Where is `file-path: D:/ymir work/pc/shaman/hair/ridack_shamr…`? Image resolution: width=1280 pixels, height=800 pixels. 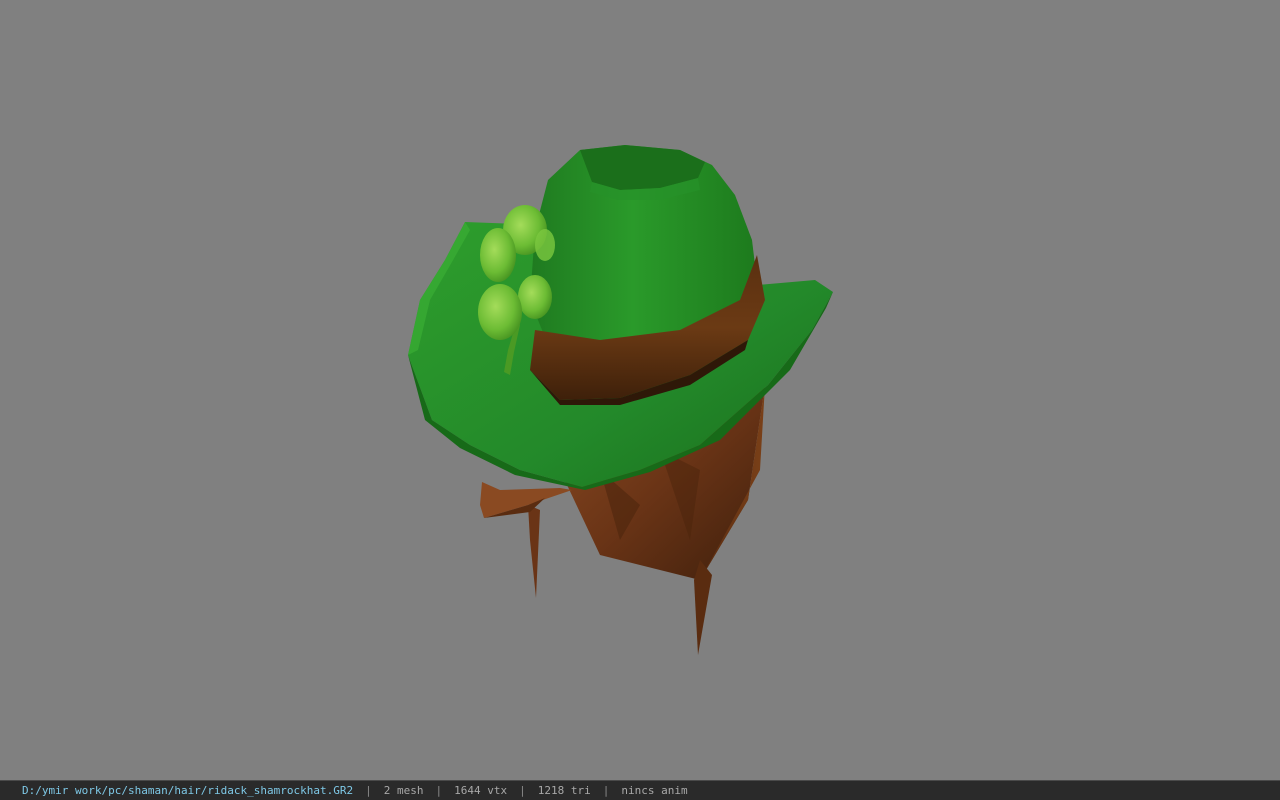 file-path: D:/ymir work/pc/shaman/hair/ridack_shamr… is located at coordinates (188, 790).